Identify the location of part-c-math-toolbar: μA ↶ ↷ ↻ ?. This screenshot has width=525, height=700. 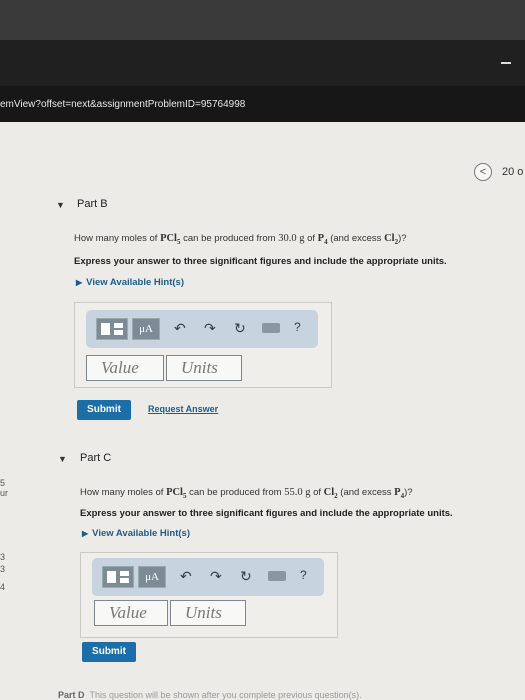
(208, 577).